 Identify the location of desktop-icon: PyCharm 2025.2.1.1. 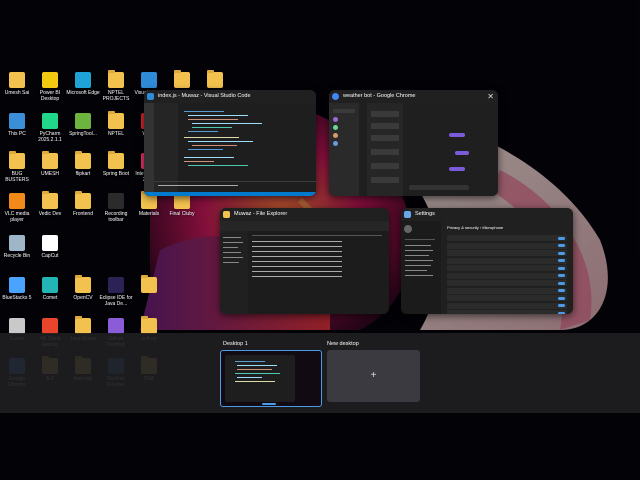
(50, 128).